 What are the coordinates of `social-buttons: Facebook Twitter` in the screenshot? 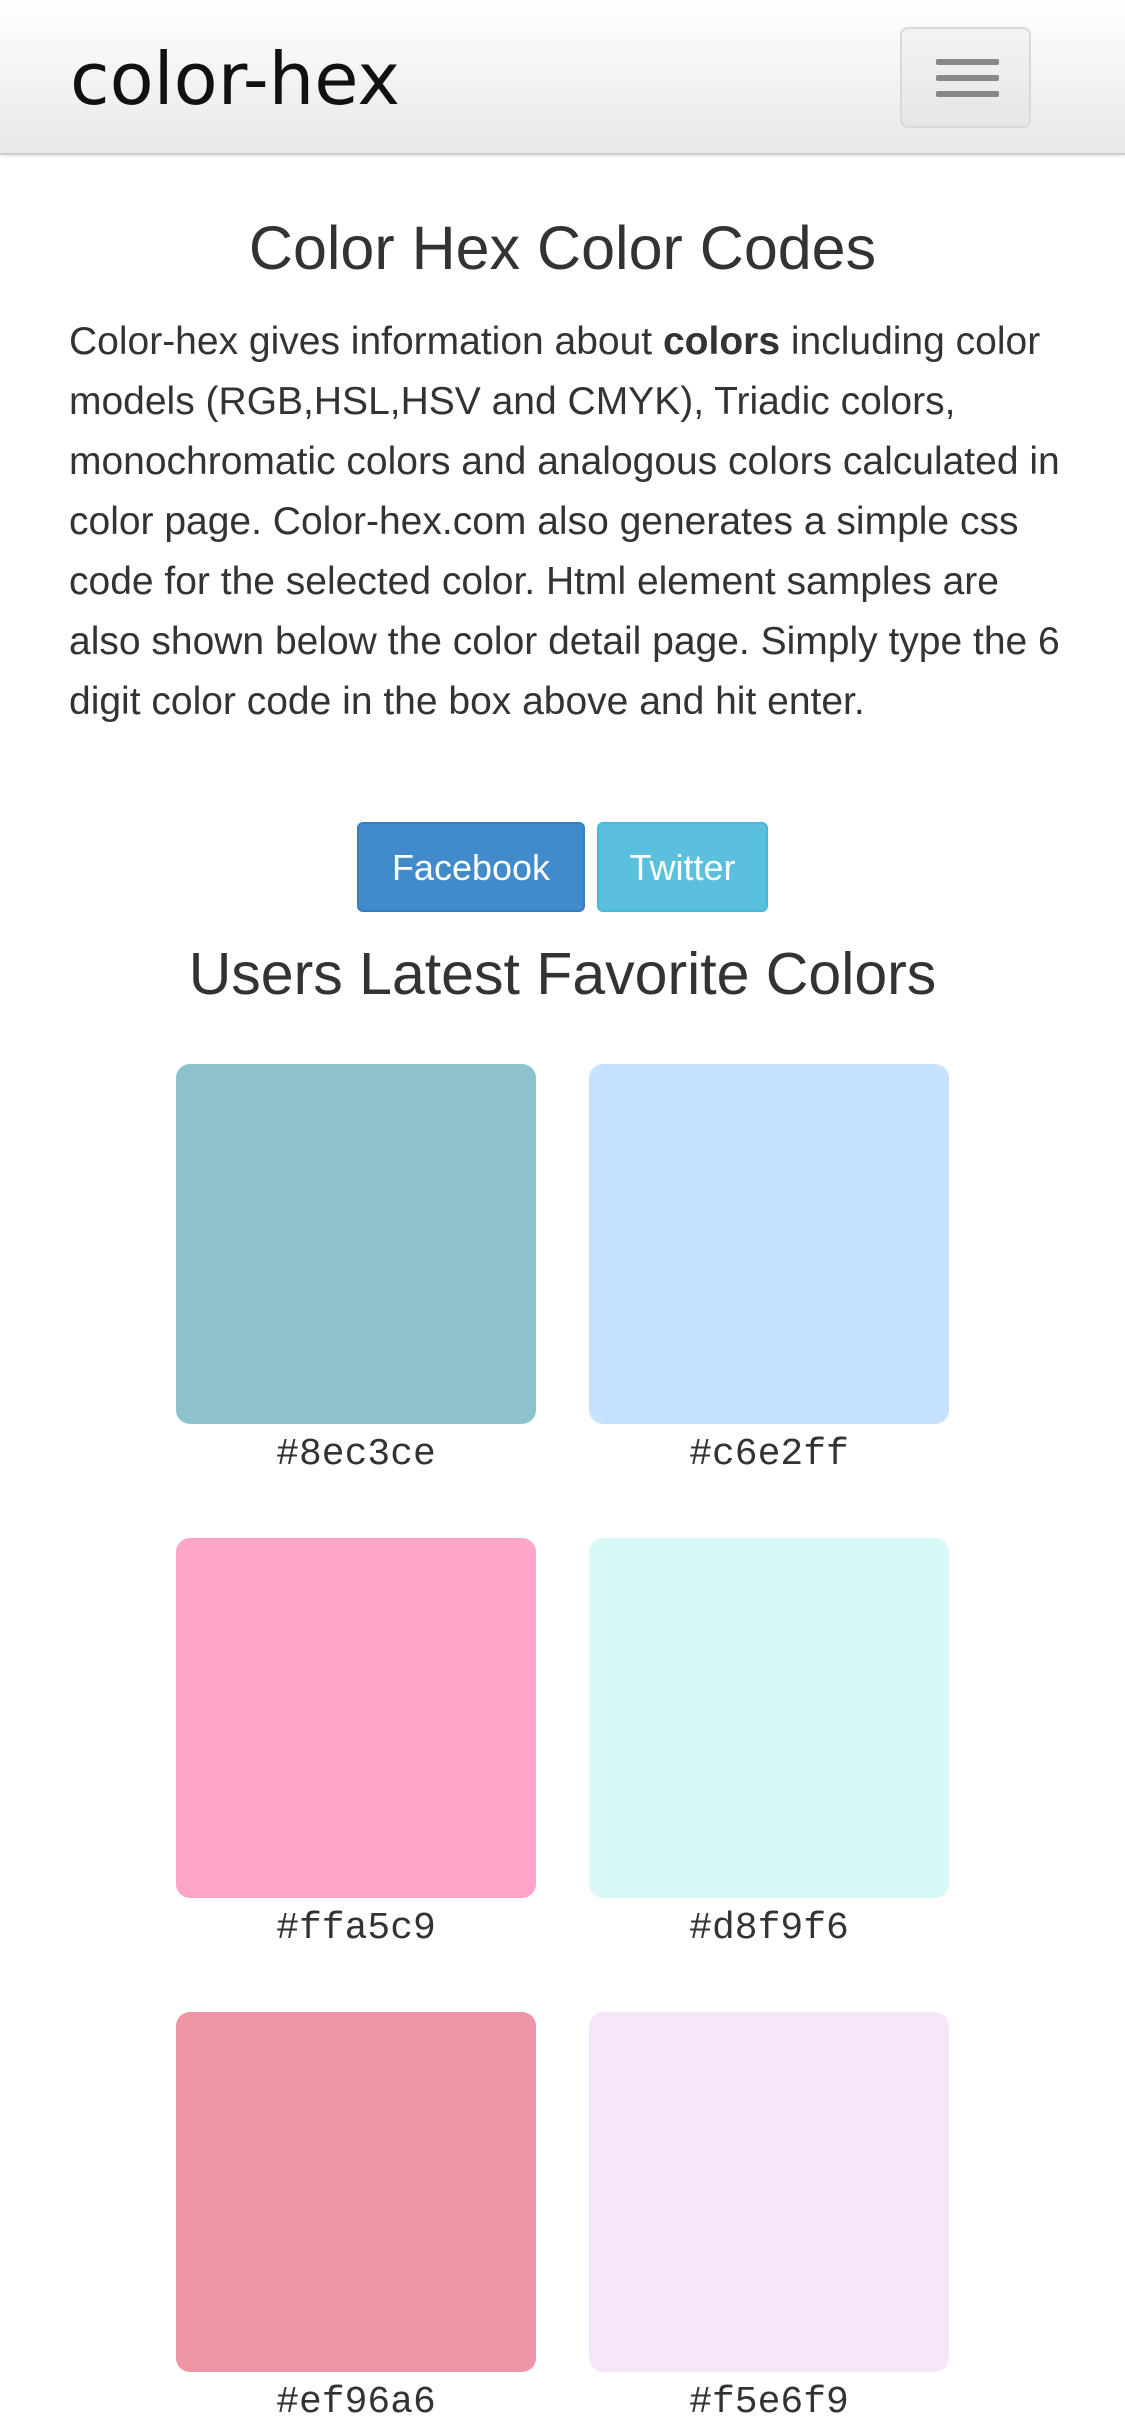 It's located at (562, 867).